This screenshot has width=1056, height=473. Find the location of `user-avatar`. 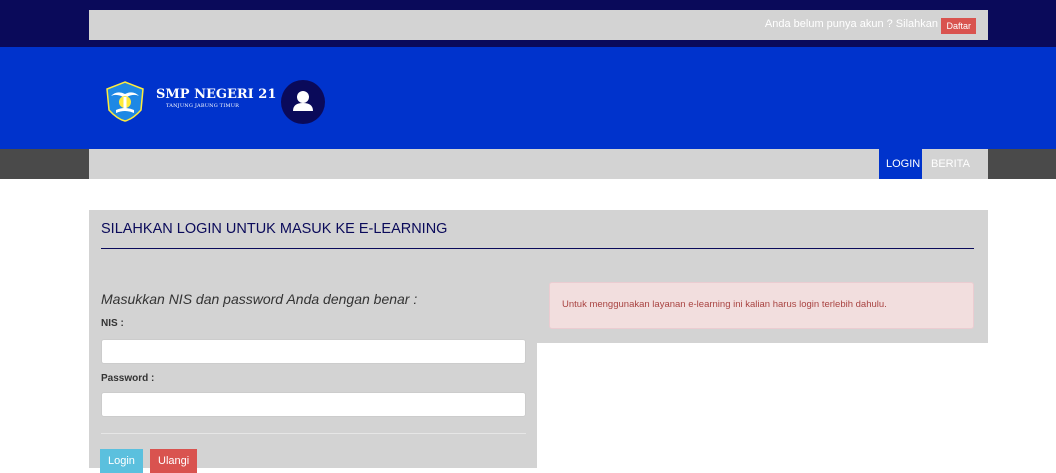

user-avatar is located at coordinates (303, 102).